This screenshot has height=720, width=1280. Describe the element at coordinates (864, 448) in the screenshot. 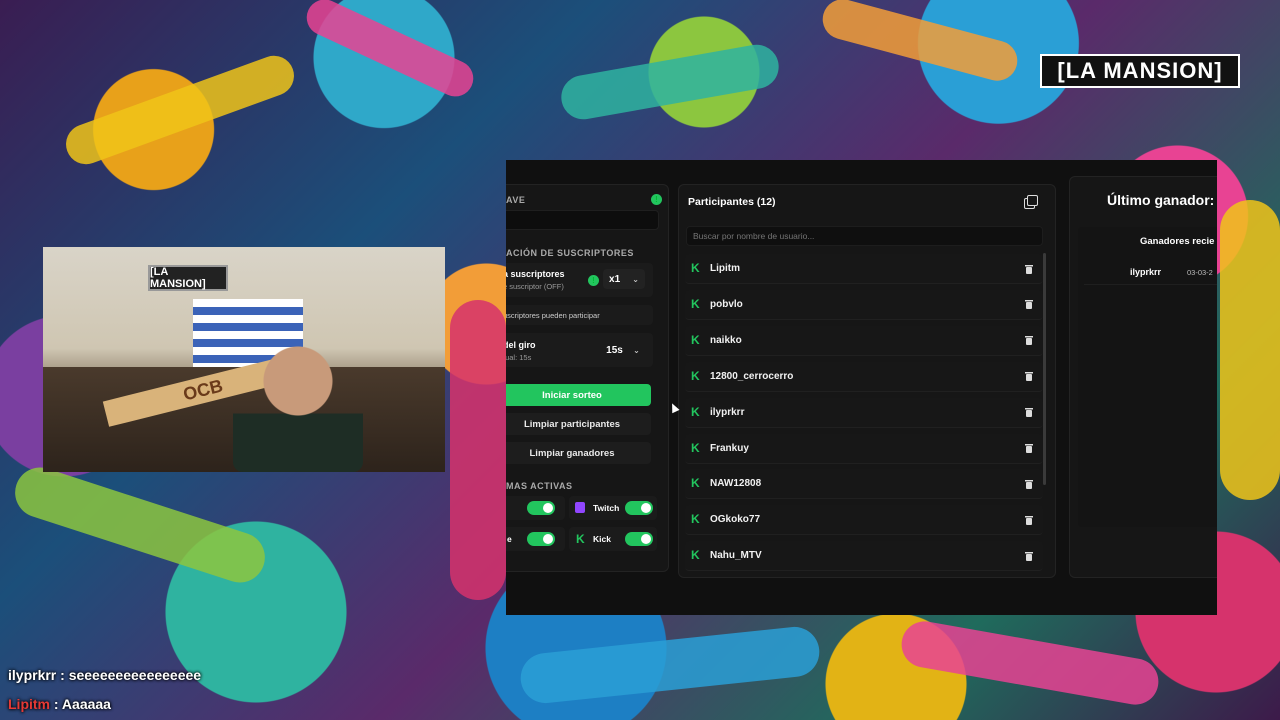

I see `participant-row: K Frankuy` at that location.